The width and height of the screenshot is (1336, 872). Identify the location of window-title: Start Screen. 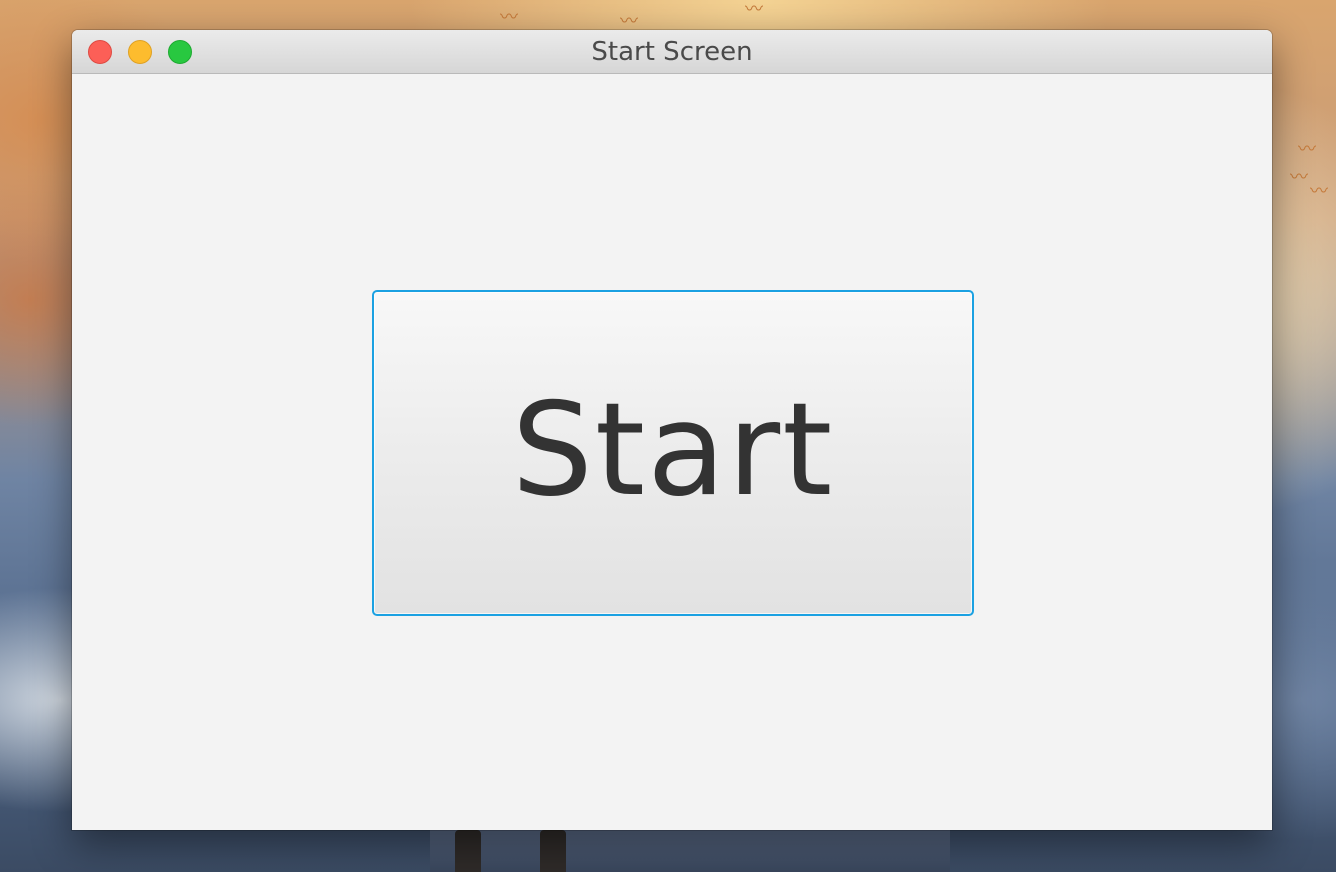
(672, 52).